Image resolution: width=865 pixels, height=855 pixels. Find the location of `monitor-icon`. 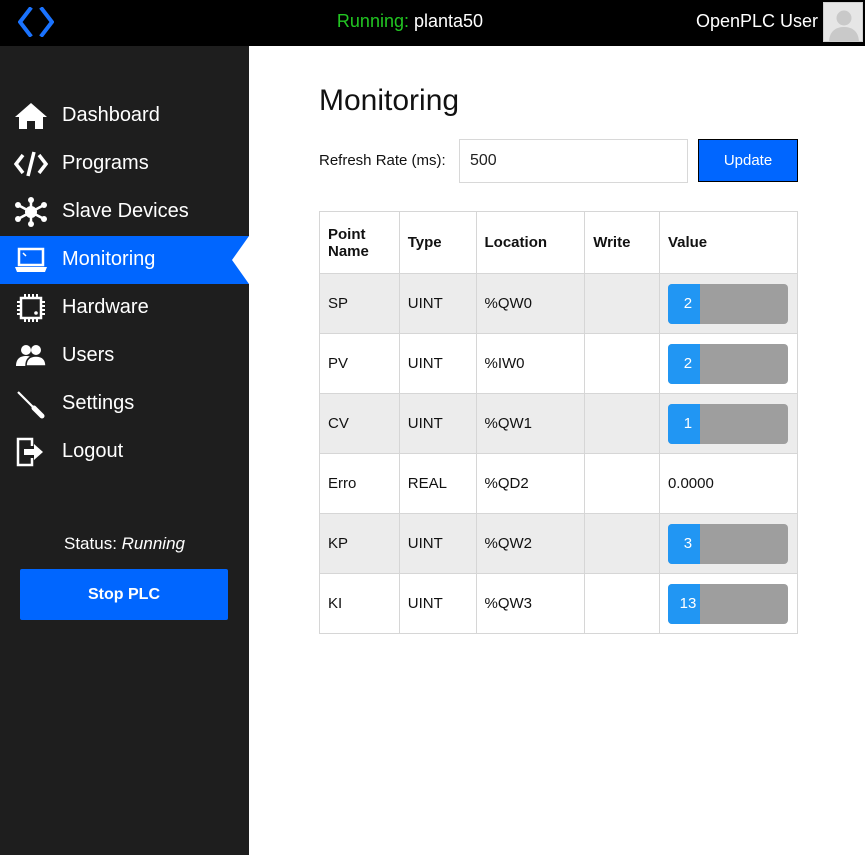

monitor-icon is located at coordinates (31, 259).